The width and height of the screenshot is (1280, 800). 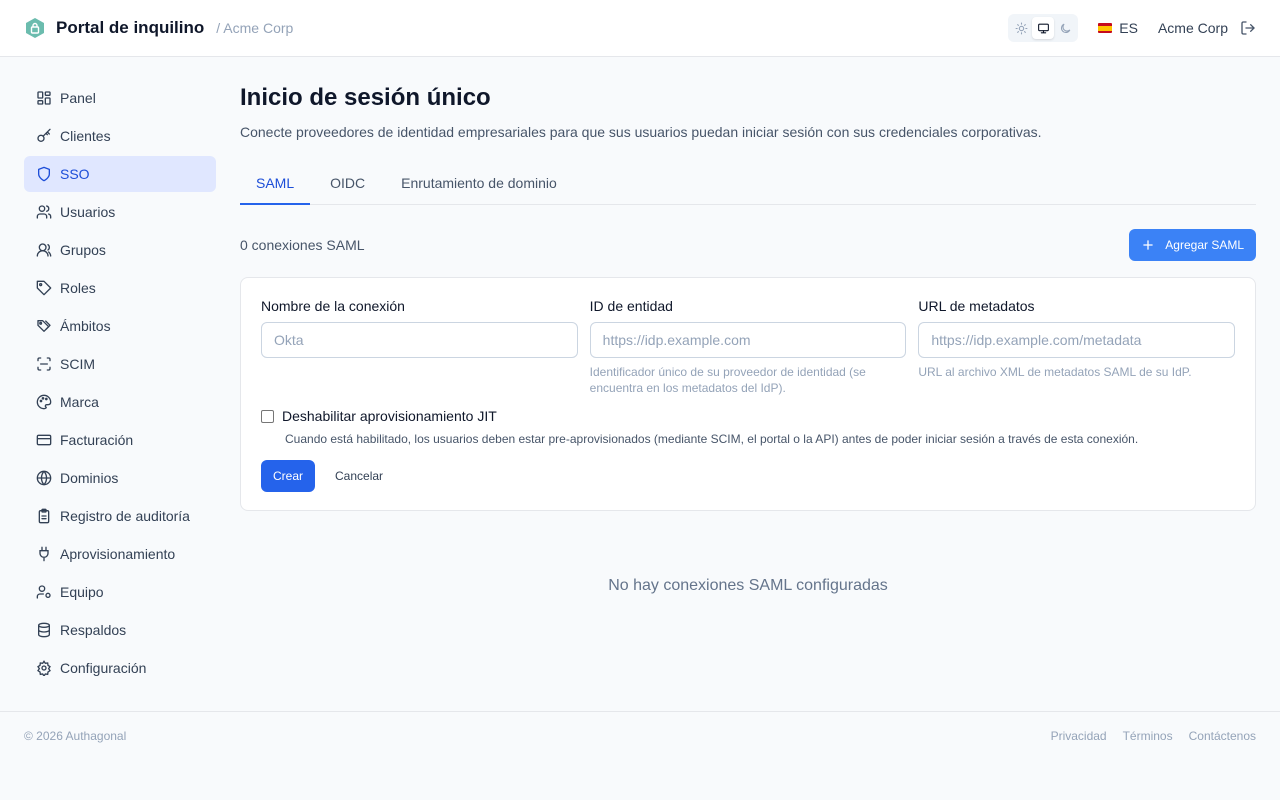 What do you see at coordinates (748, 245) in the screenshot?
I see `toolbar: 0 conexiones SAML Agregar SAML` at bounding box center [748, 245].